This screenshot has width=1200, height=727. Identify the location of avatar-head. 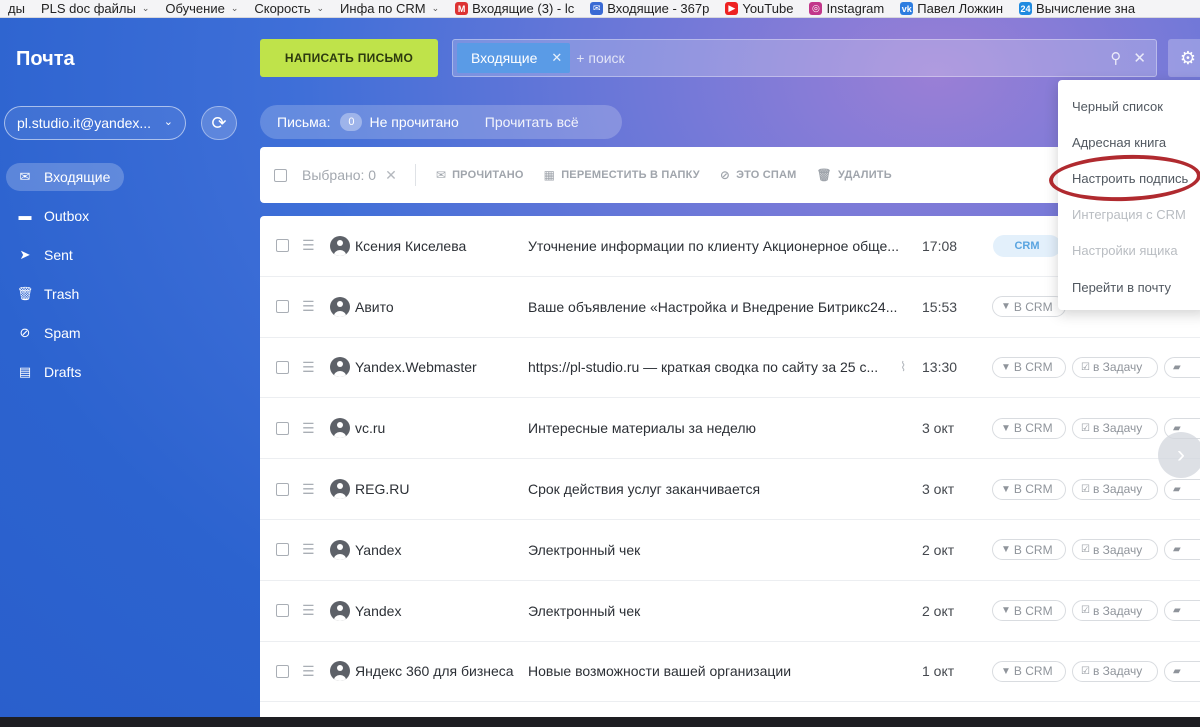
(340, 242).